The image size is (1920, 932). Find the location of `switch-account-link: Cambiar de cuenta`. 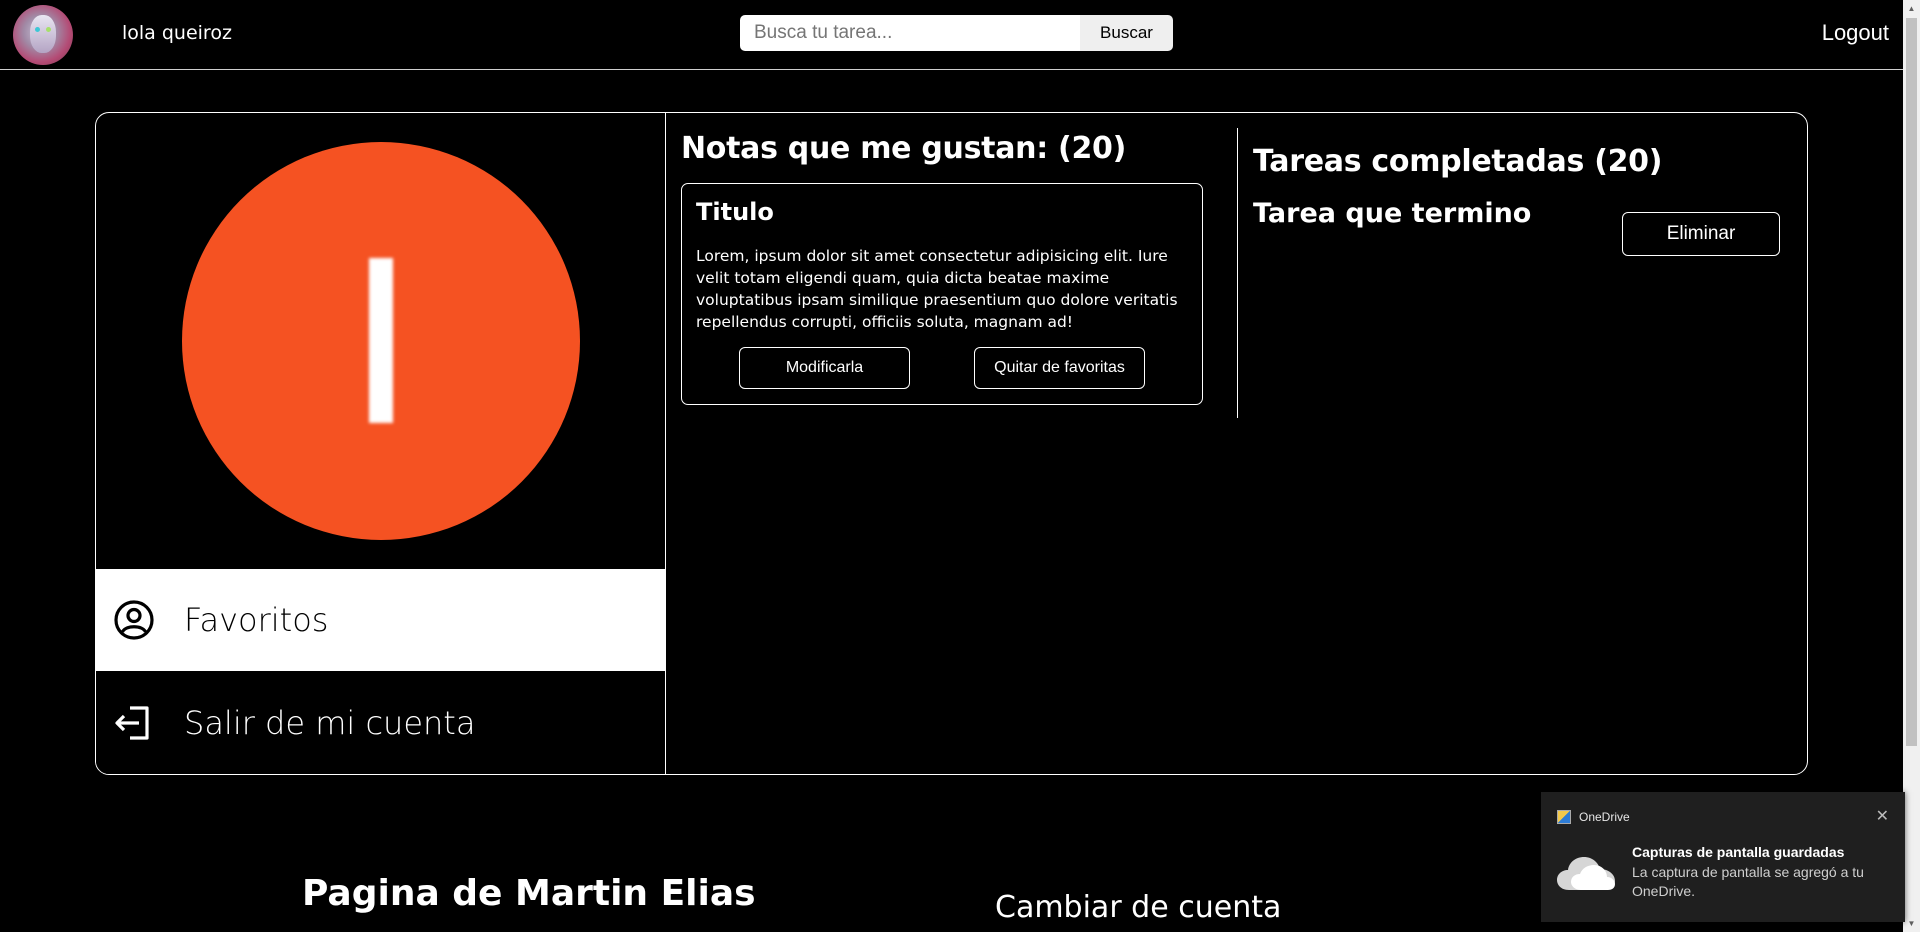

switch-account-link: Cambiar de cuenta is located at coordinates (1138, 907).